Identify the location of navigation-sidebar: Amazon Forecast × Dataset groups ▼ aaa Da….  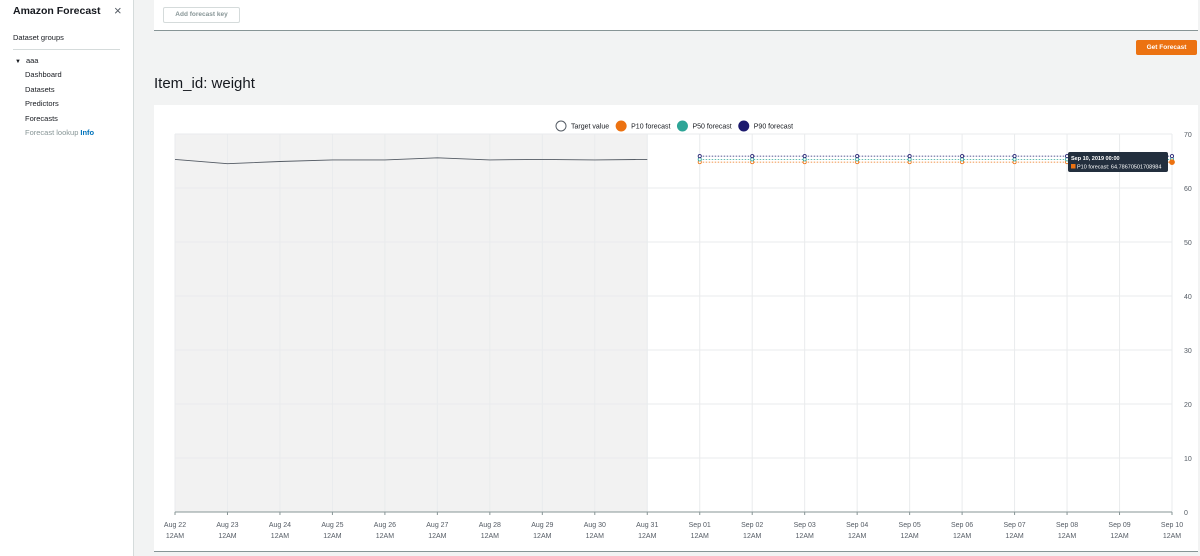
(67, 278).